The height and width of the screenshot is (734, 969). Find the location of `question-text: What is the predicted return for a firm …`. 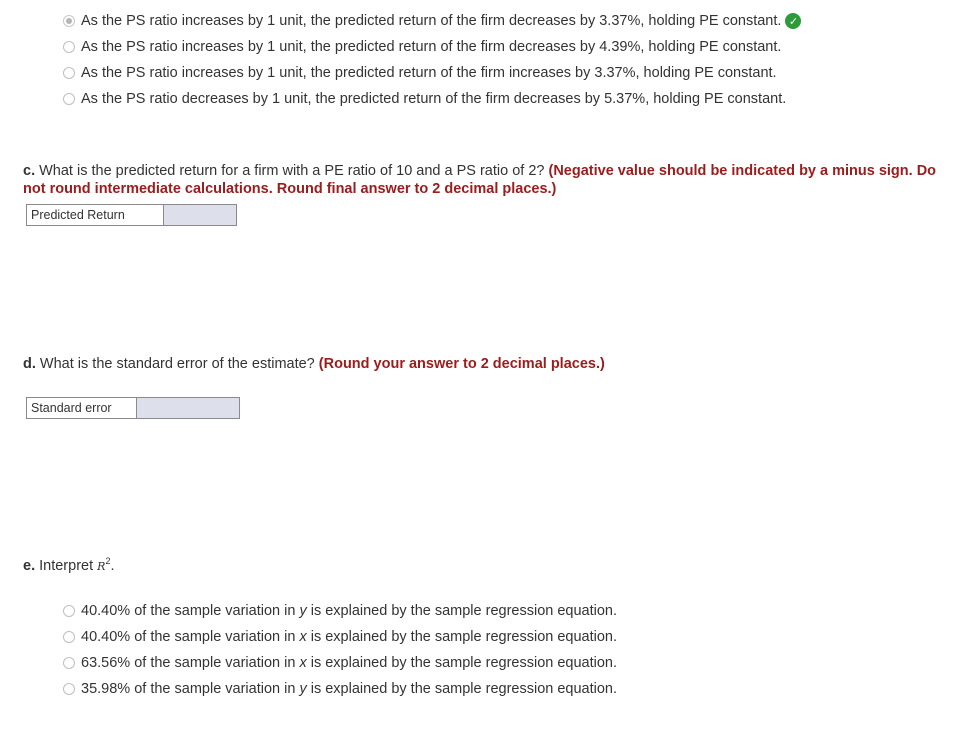

question-text: What is the predicted return for a firm … is located at coordinates (292, 171).